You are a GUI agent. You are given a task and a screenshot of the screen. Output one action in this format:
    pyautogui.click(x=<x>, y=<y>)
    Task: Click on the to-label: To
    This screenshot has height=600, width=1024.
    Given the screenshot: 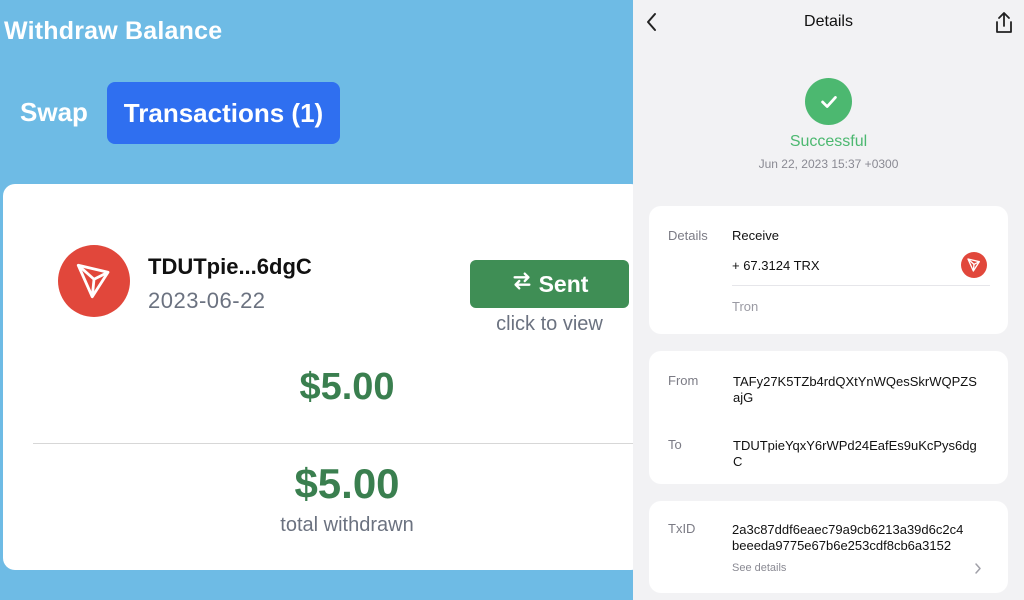 What is the action you would take?
    pyautogui.click(x=675, y=444)
    